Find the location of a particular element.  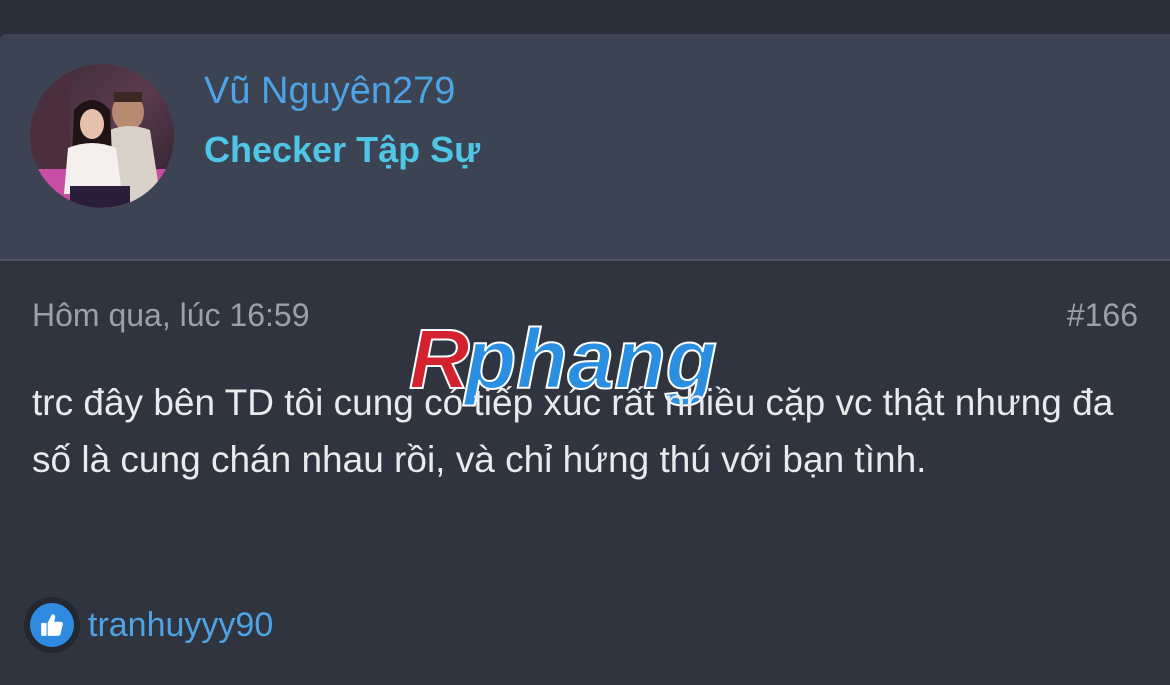

post-number: #166 is located at coordinates (1102, 315).